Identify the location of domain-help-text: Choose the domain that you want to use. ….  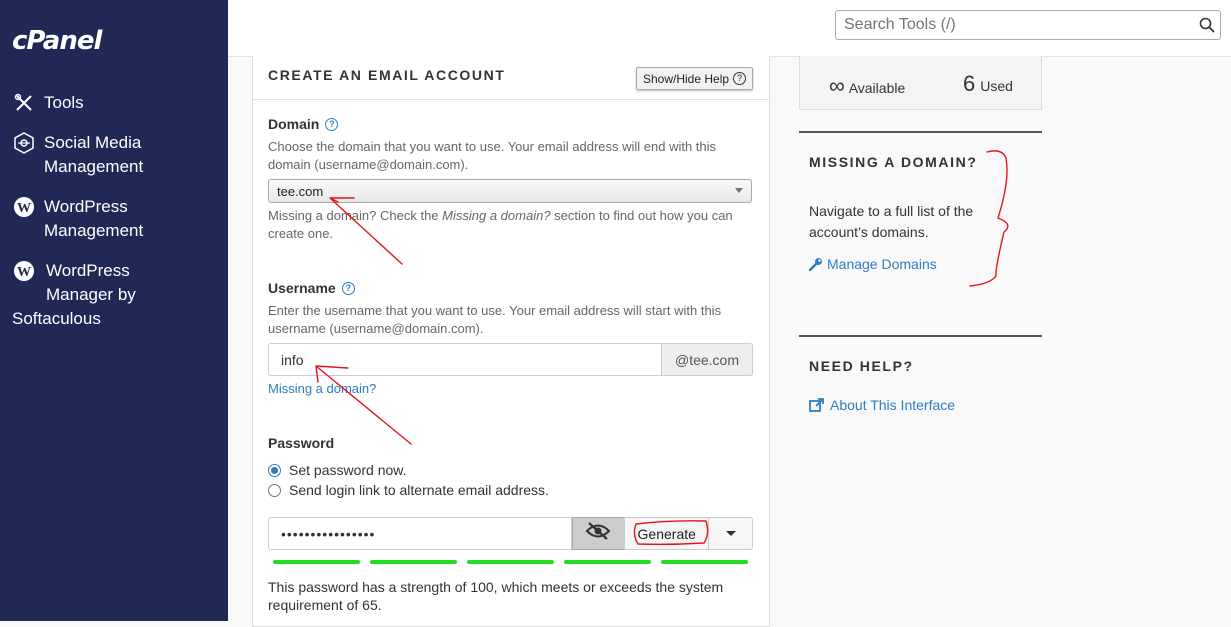
(492, 155).